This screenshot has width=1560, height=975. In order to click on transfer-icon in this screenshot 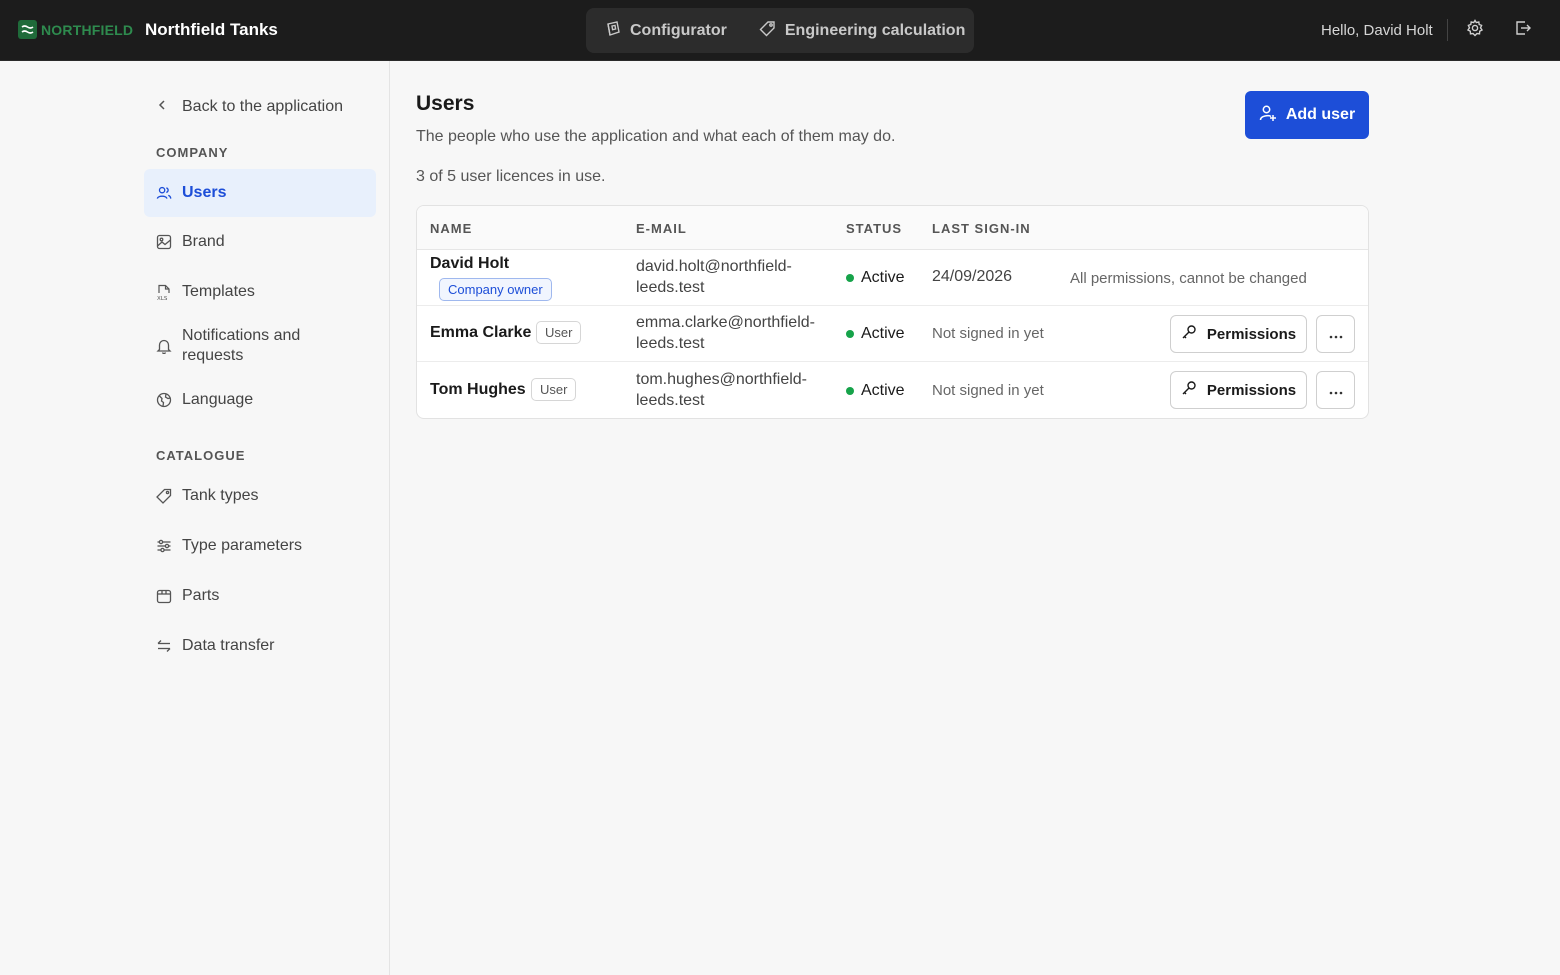, I will do `click(164, 646)`.